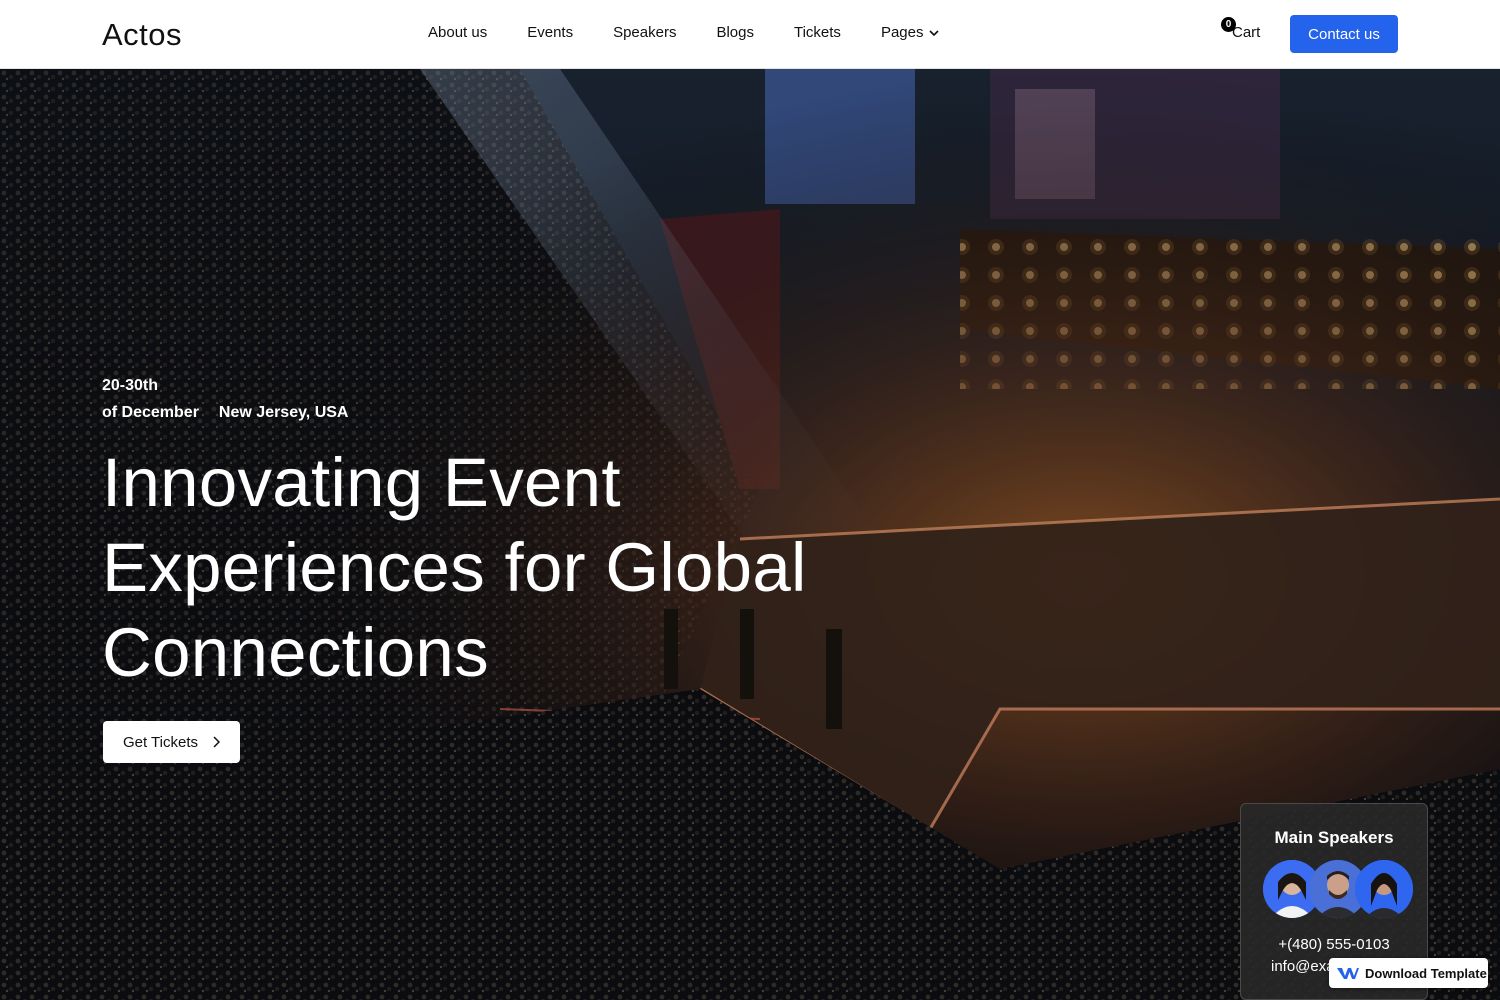 Image resolution: width=1500 pixels, height=1000 pixels. Describe the element at coordinates (1348, 973) in the screenshot. I see `webflow-logo-icon` at that location.